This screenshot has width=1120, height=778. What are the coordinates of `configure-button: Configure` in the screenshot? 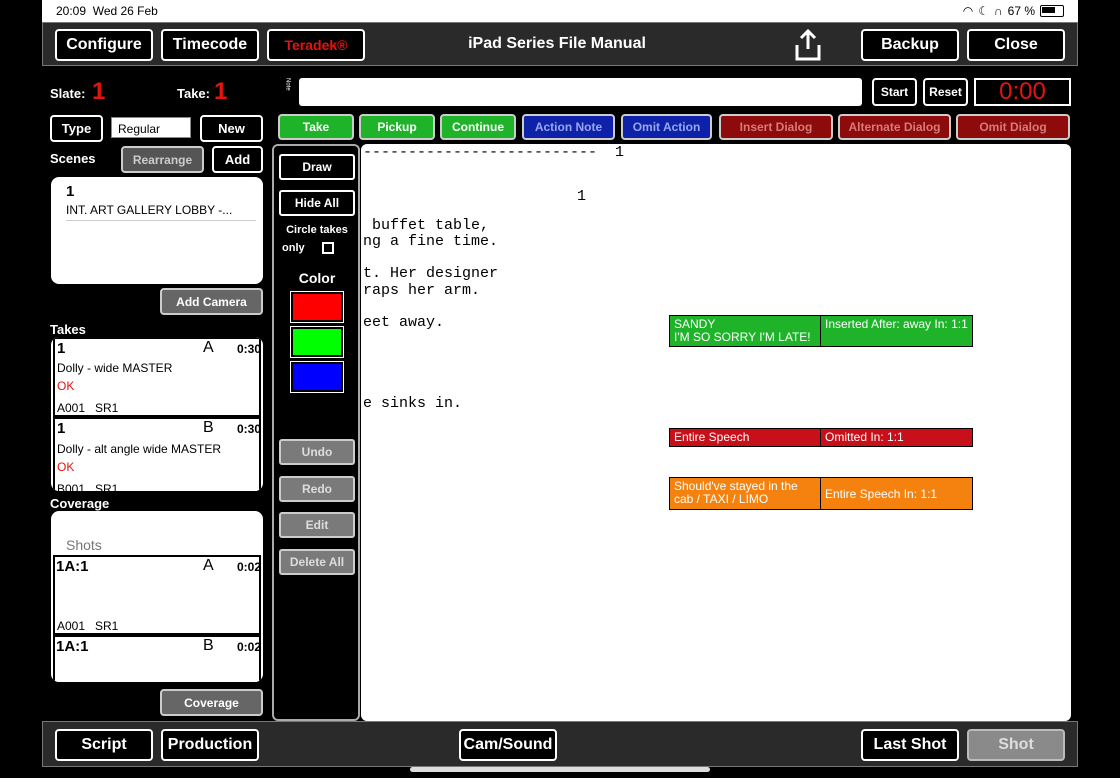 It's located at (104, 45).